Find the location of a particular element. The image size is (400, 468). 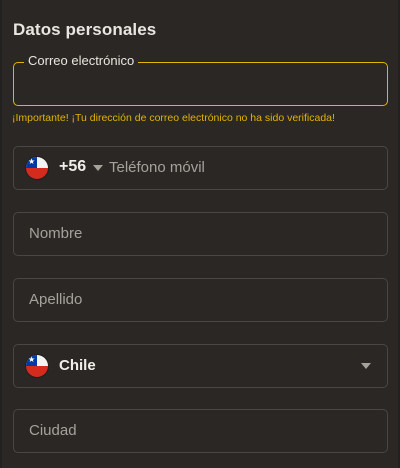

last-name-placeholder: Apellido is located at coordinates (56, 299).